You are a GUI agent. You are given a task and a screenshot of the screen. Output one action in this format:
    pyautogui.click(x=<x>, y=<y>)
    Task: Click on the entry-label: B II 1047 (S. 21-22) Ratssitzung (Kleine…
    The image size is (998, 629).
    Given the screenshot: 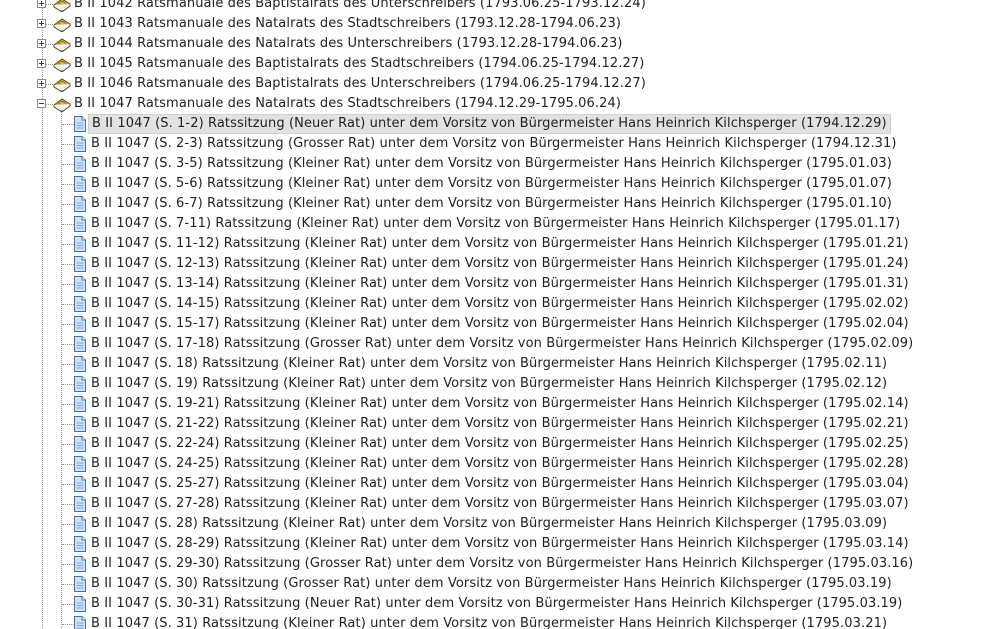 What is the action you would take?
    pyautogui.click(x=500, y=424)
    